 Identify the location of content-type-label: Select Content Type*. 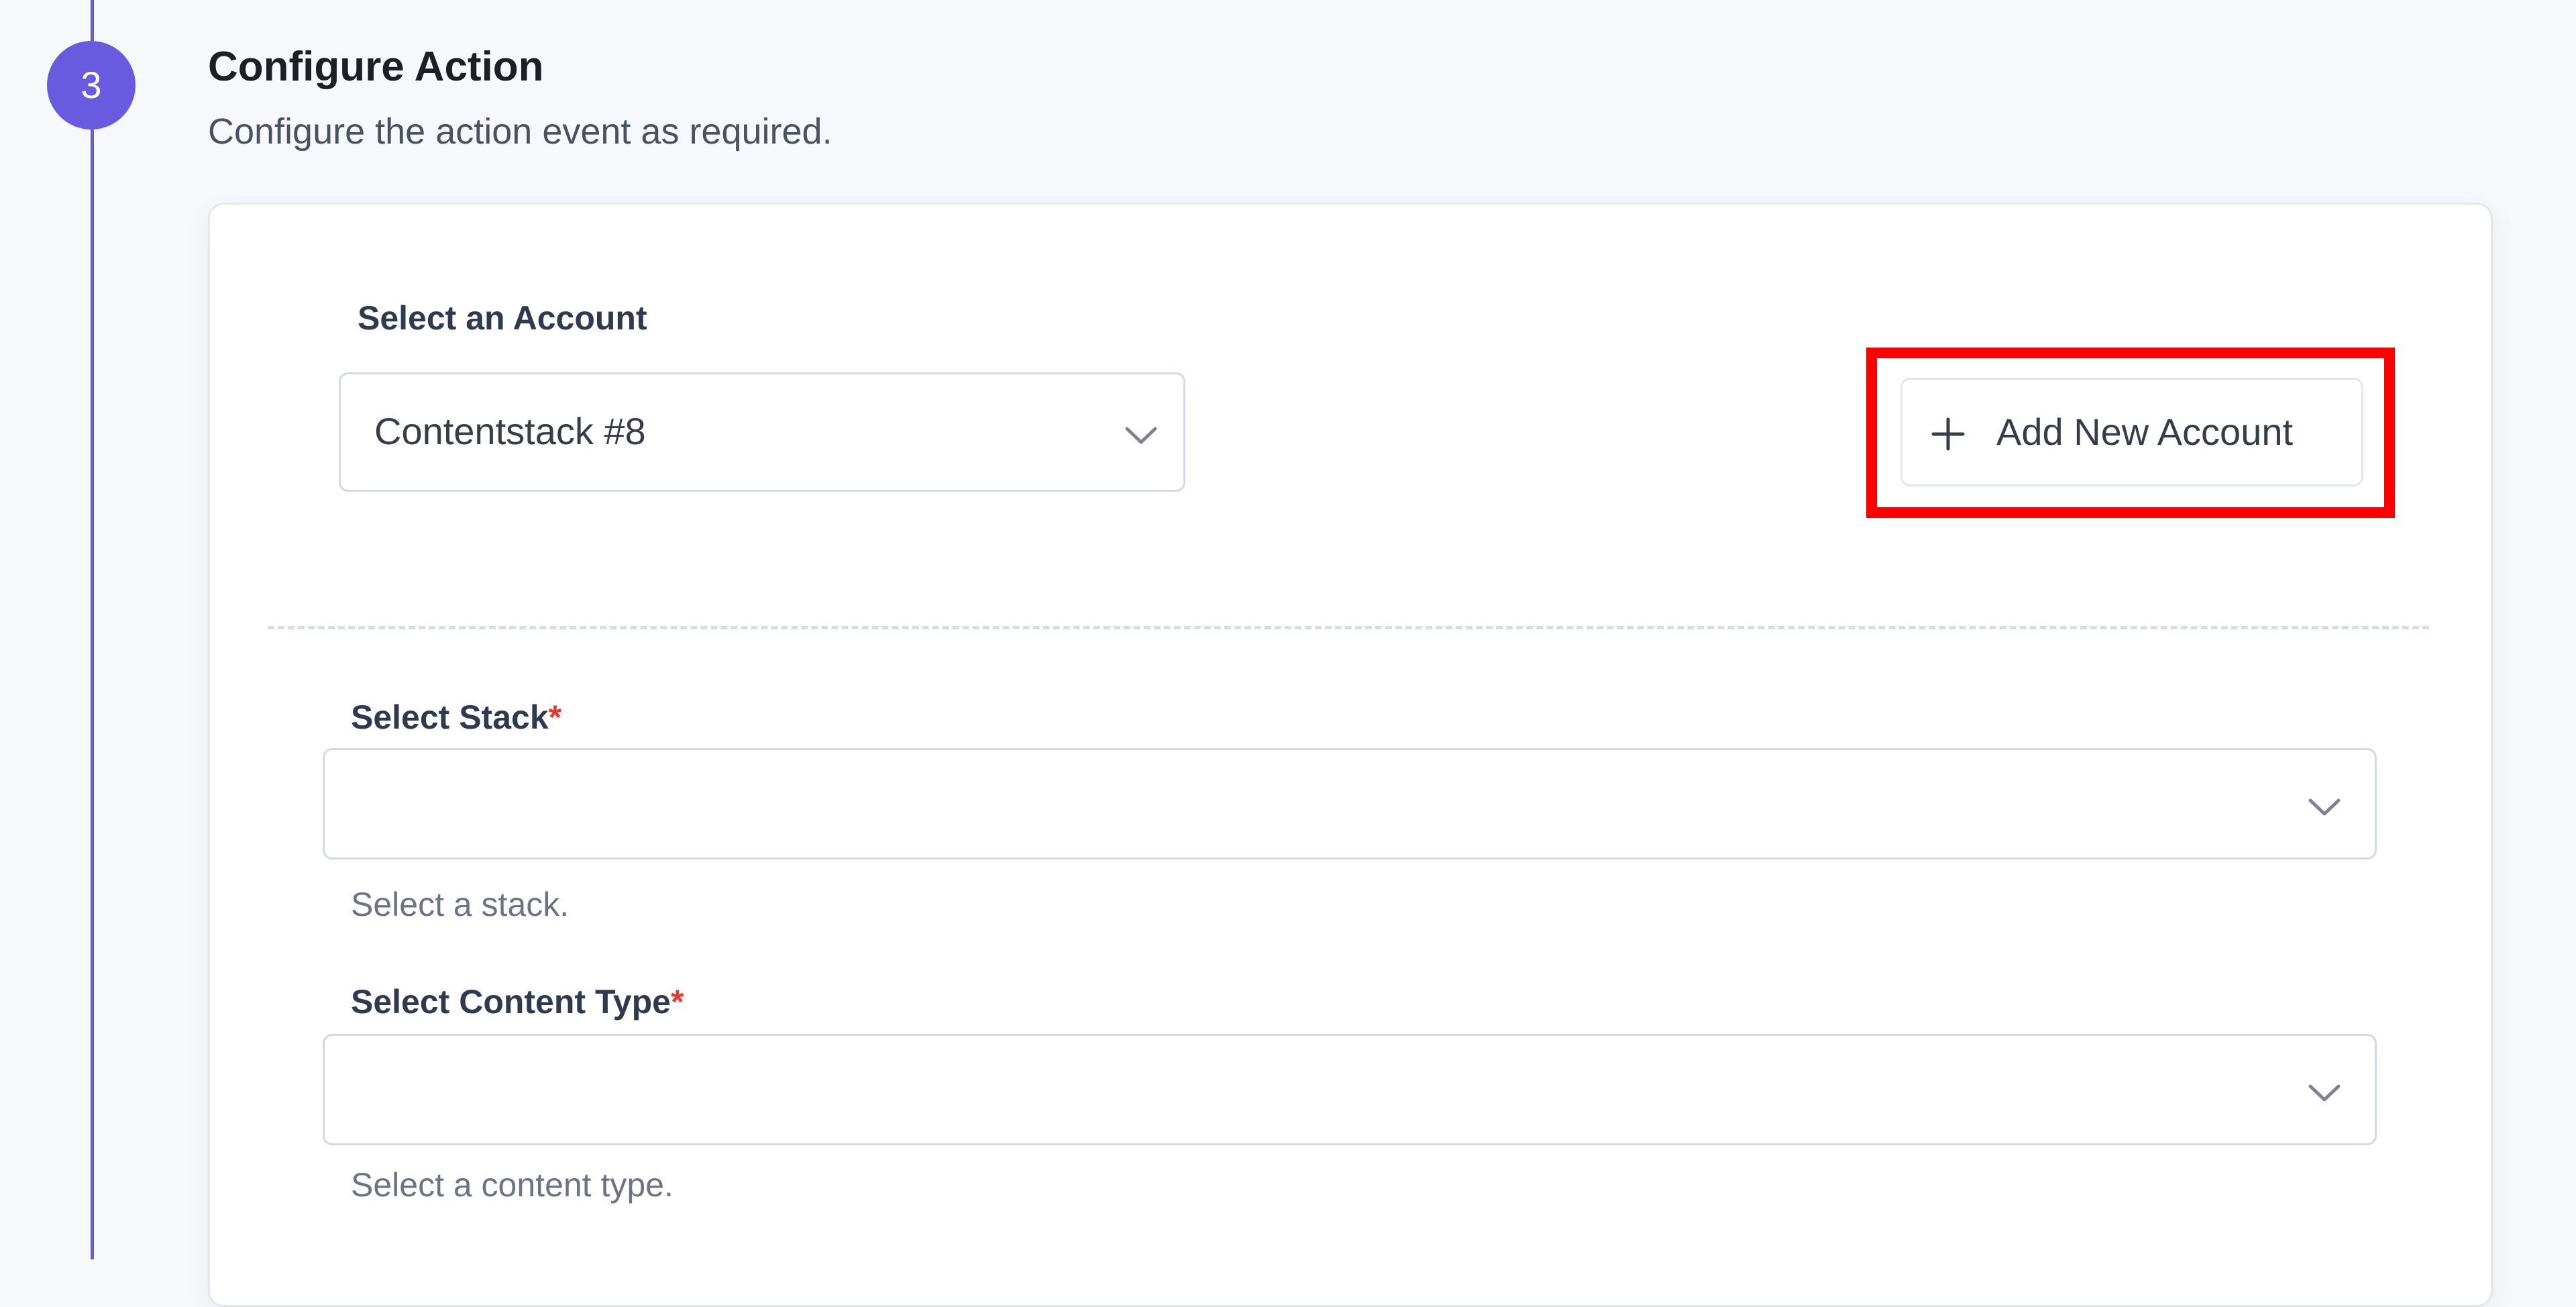
(517, 1001).